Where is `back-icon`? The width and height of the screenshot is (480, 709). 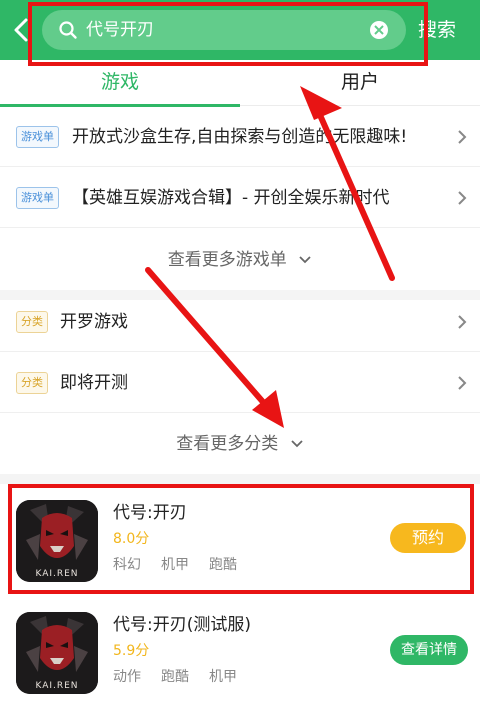 back-icon is located at coordinates (21, 30).